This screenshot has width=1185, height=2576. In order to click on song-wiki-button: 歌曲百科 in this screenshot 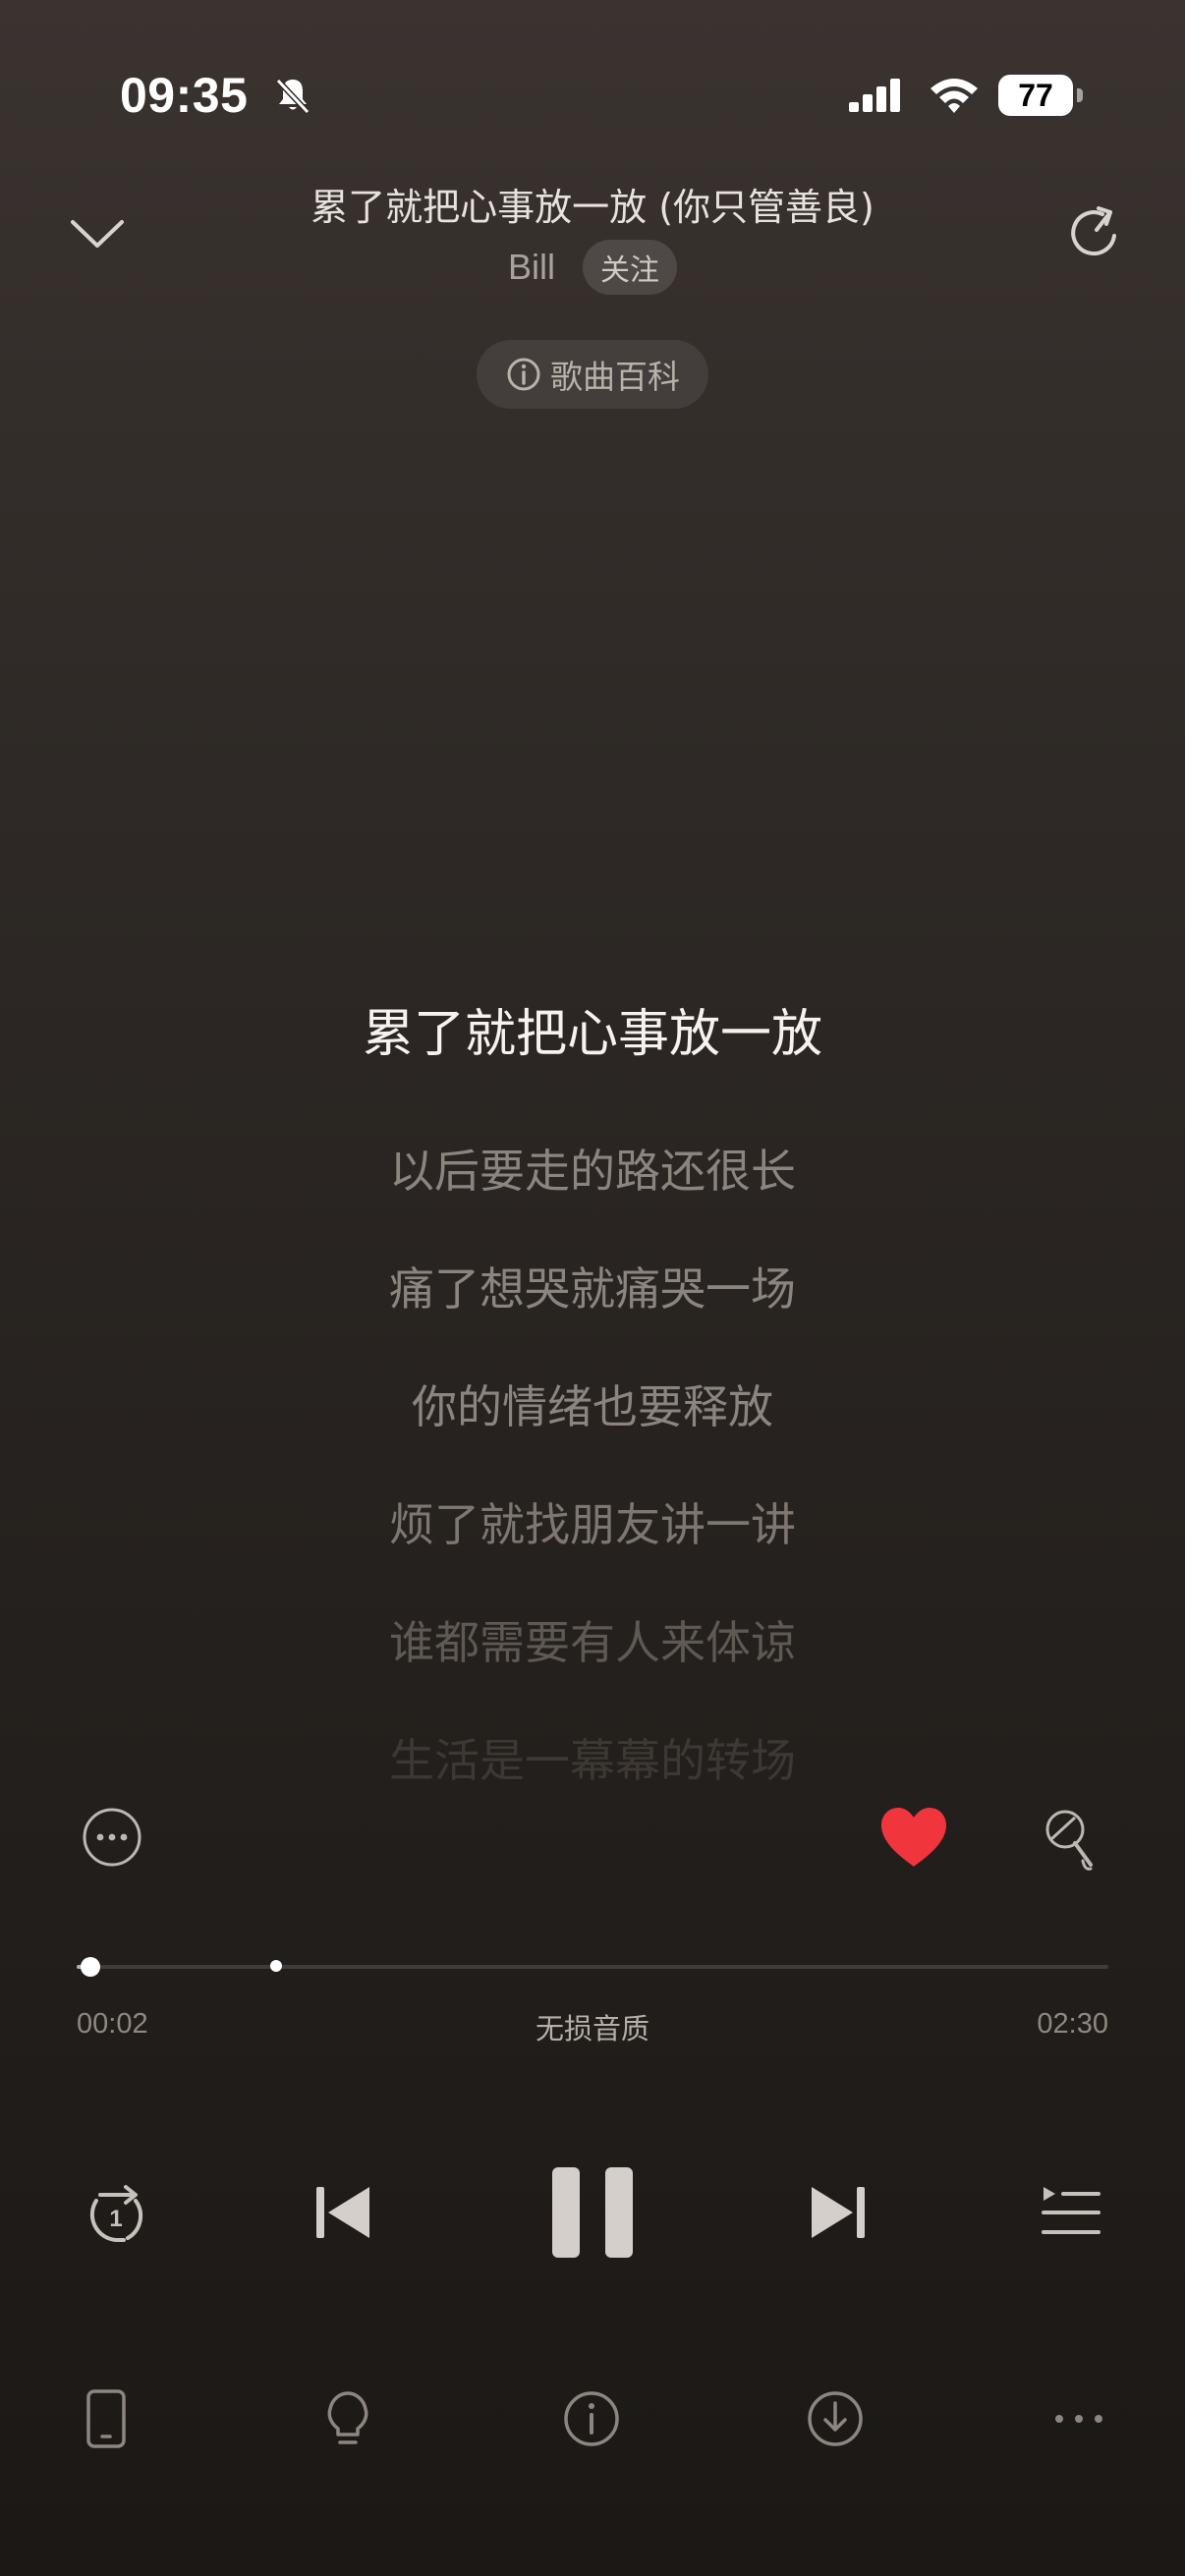, I will do `click(592, 374)`.